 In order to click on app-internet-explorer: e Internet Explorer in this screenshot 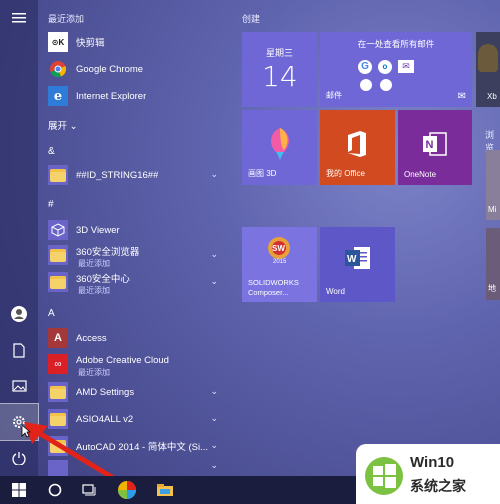, I will do `click(137, 96)`.